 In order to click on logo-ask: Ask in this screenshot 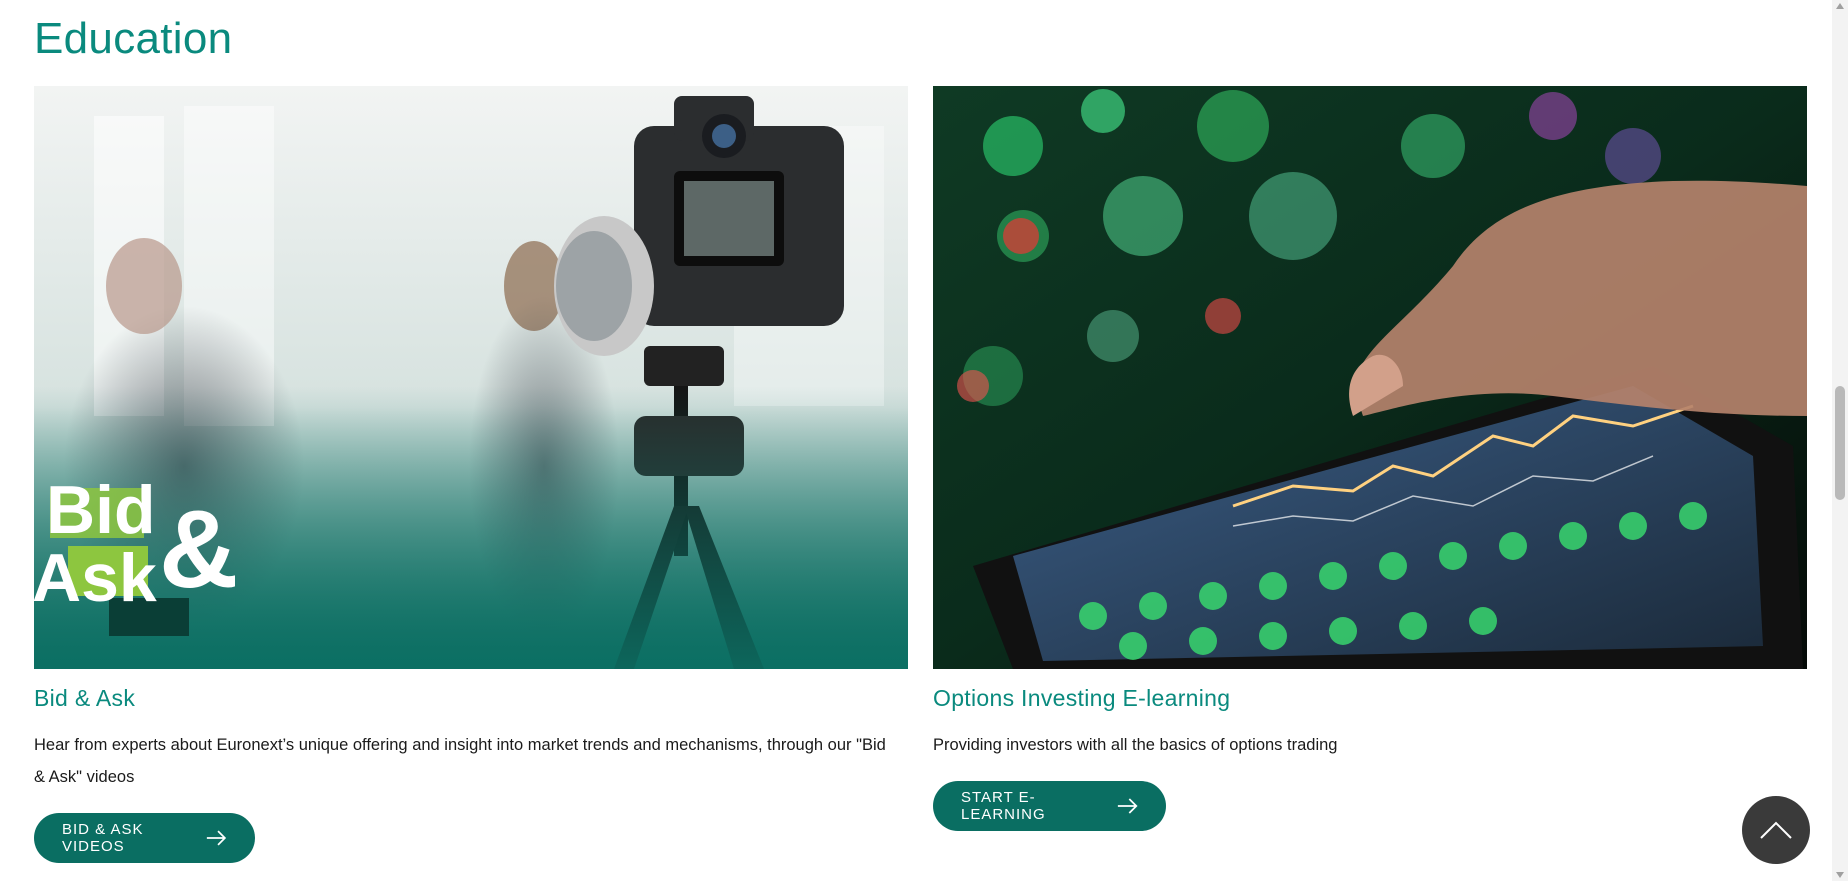, I will do `click(95, 578)`.